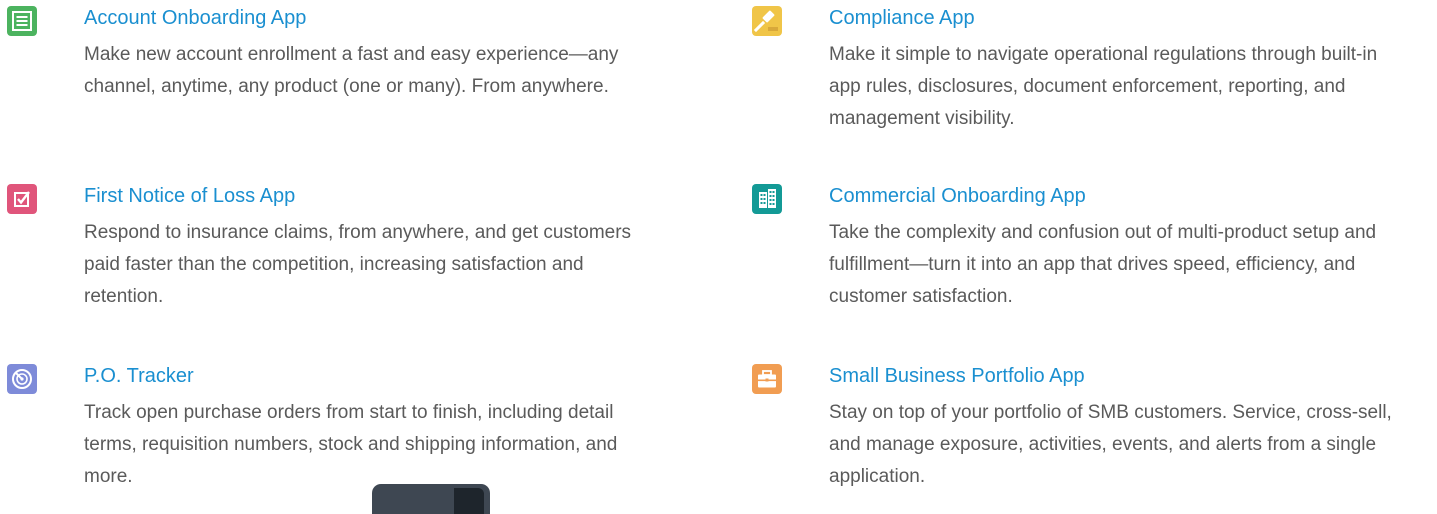  I want to click on app-title-link: Account Onboarding App, so click(356, 18).